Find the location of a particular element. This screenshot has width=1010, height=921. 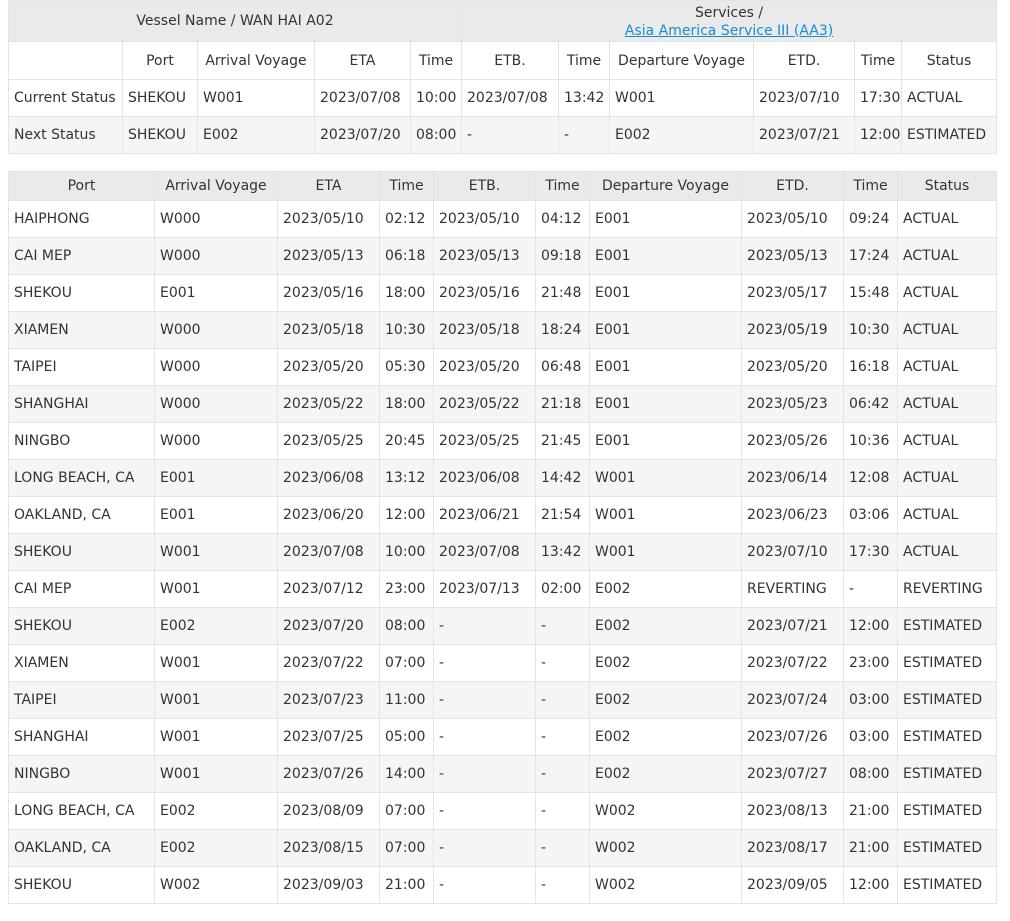

table-cell: 10:30 is located at coordinates (406, 330).